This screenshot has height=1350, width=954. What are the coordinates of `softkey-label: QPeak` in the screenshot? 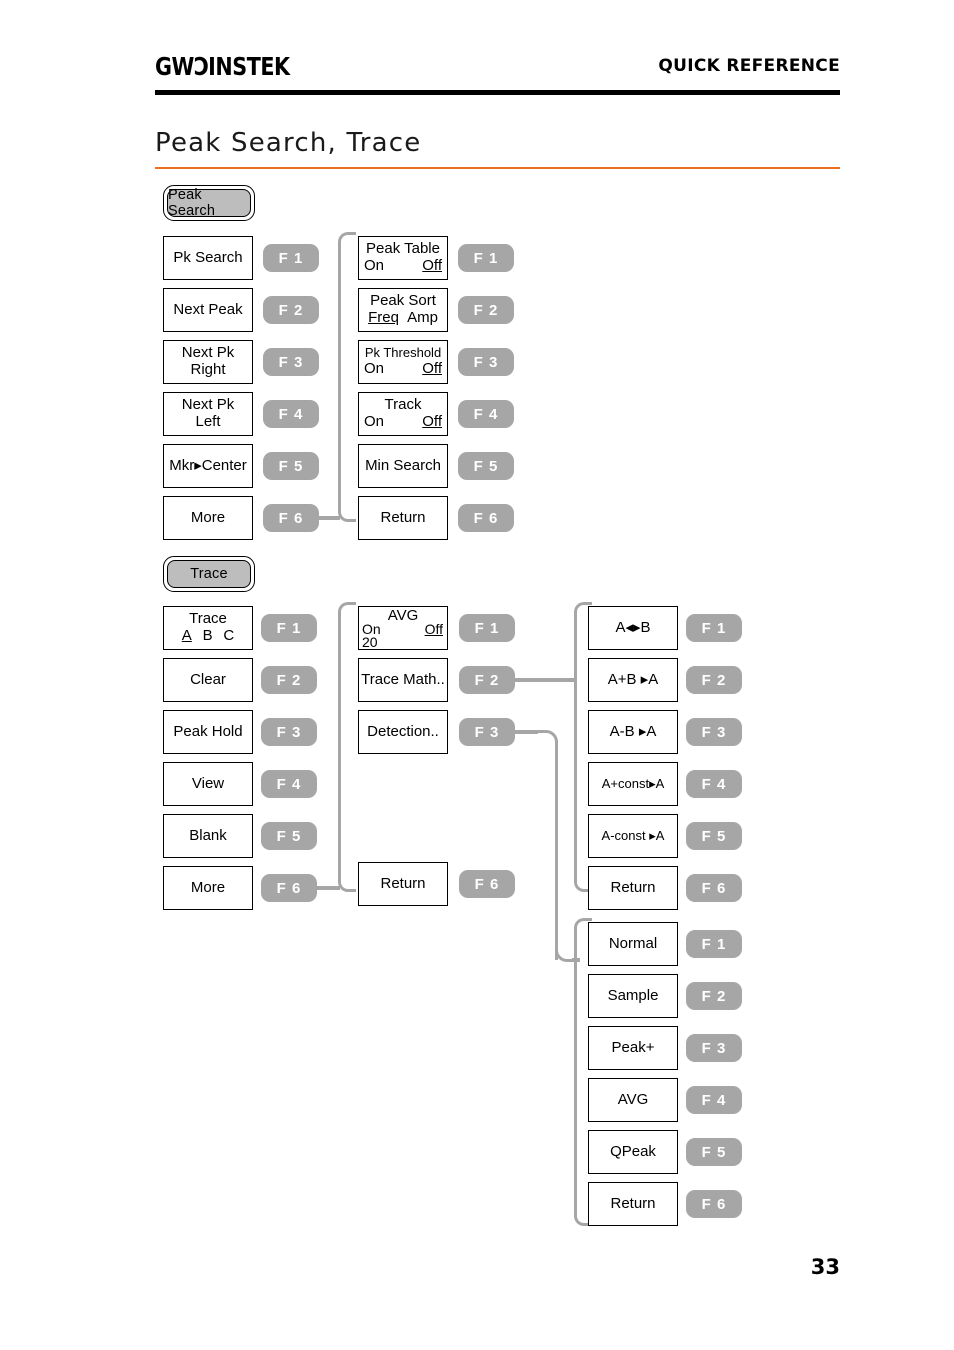 It's located at (633, 1151).